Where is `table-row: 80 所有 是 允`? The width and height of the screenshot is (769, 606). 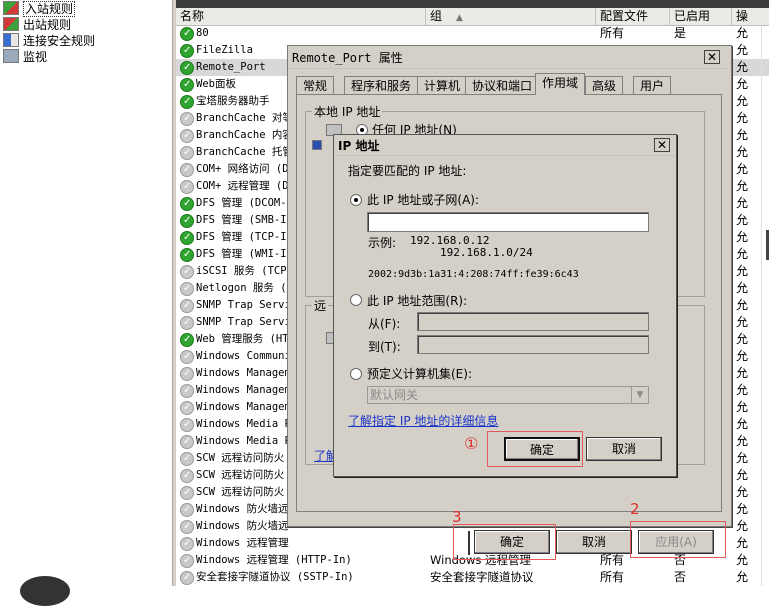 table-row: 80 所有 是 允 is located at coordinates (472, 33).